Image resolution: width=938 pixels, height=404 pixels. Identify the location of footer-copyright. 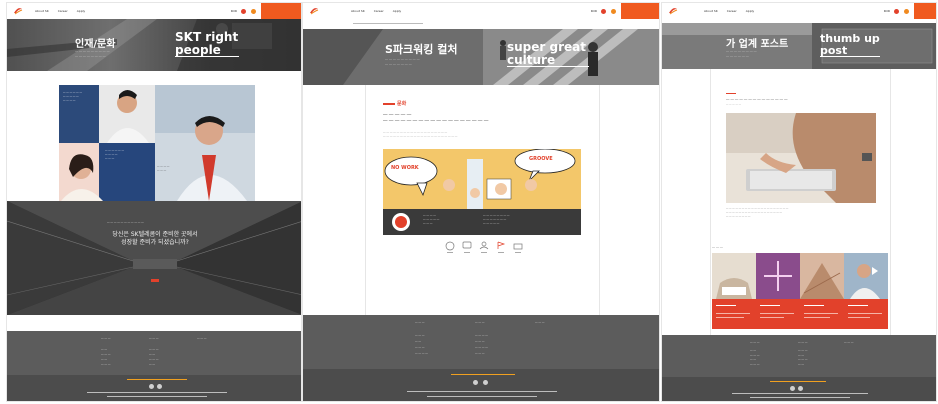
(482, 397).